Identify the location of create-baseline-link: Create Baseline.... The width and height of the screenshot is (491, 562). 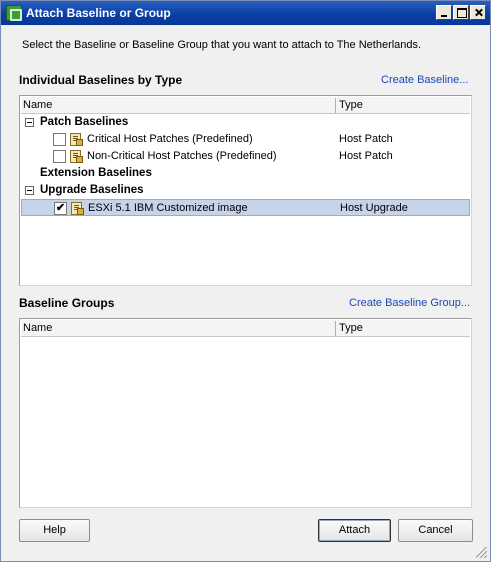
(424, 80).